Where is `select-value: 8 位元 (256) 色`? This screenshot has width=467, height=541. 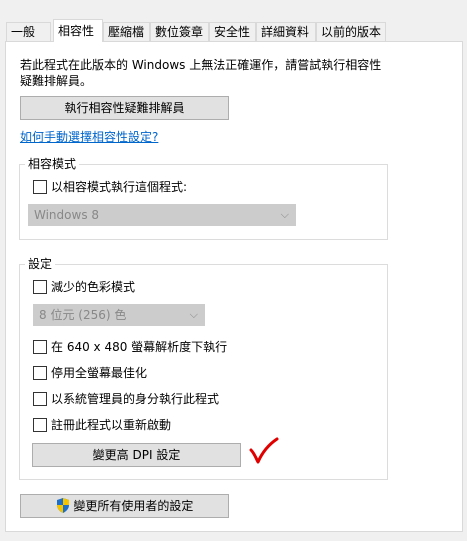 select-value: 8 位元 (256) 色 is located at coordinates (83, 315).